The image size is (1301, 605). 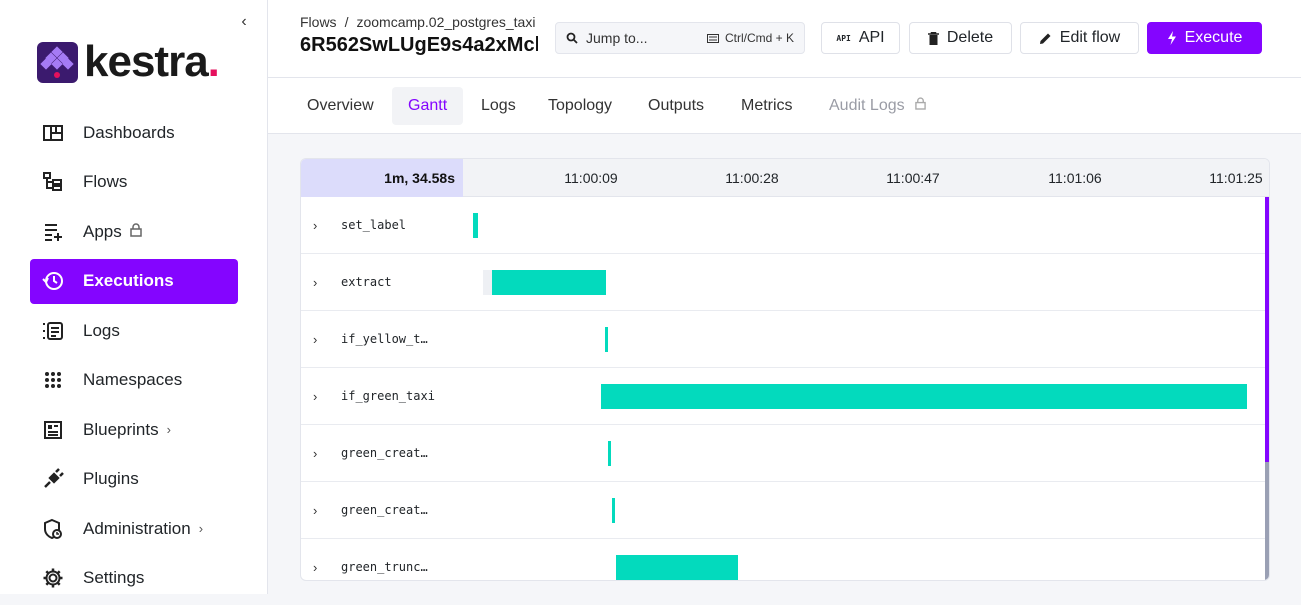 What do you see at coordinates (1236, 178) in the screenshot?
I see `time-tick: 11:01:25` at bounding box center [1236, 178].